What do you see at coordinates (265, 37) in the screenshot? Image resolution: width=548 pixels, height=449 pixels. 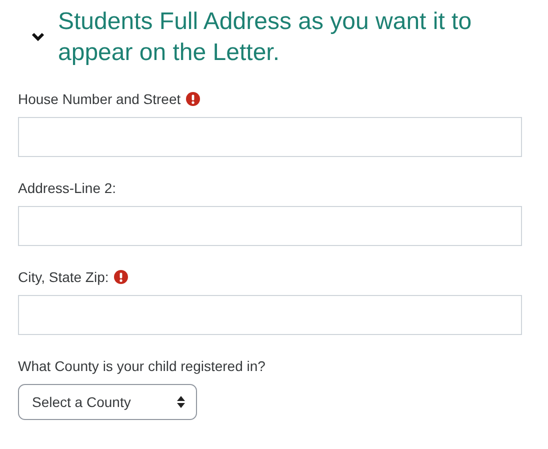 I see `section-title: Students Full Address as you want it to appear on the Letter.` at bounding box center [265, 37].